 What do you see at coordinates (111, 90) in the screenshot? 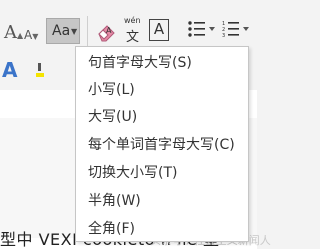
I see `menu-item-lowercase: 小写(L)` at bounding box center [111, 90].